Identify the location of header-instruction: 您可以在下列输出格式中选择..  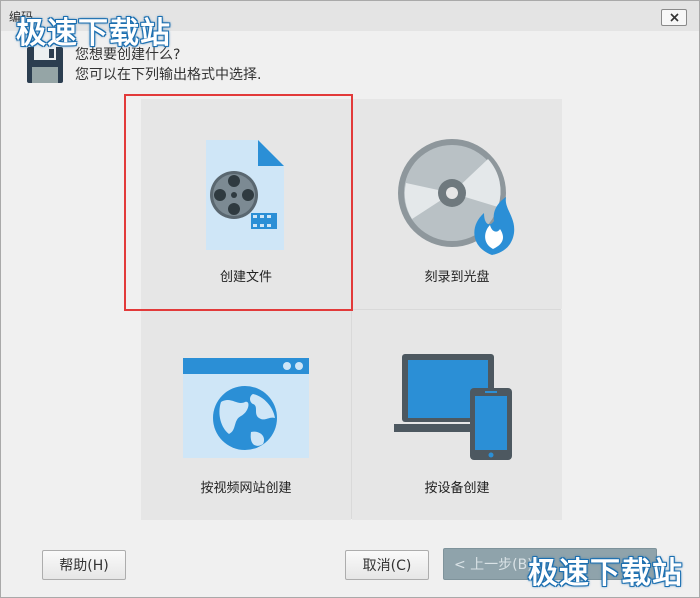
(168, 75).